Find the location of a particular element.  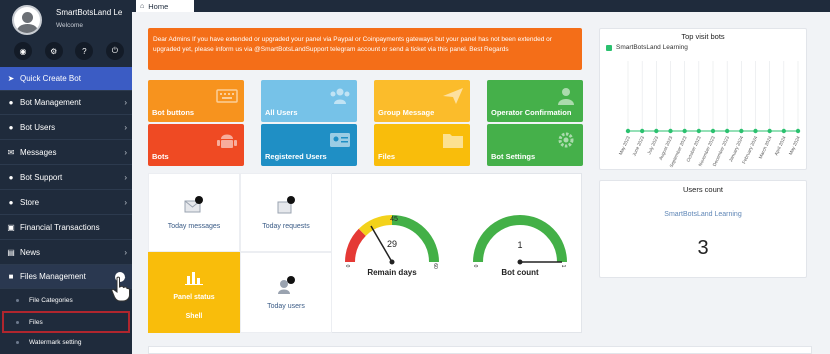

sidebar-item-news: ▤ News › is located at coordinates (66, 253).